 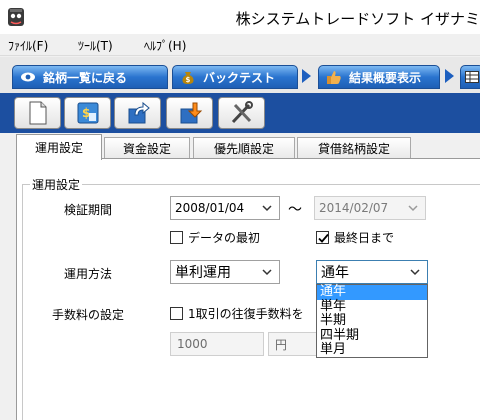 I want to click on eye-icon, so click(x=28, y=77).